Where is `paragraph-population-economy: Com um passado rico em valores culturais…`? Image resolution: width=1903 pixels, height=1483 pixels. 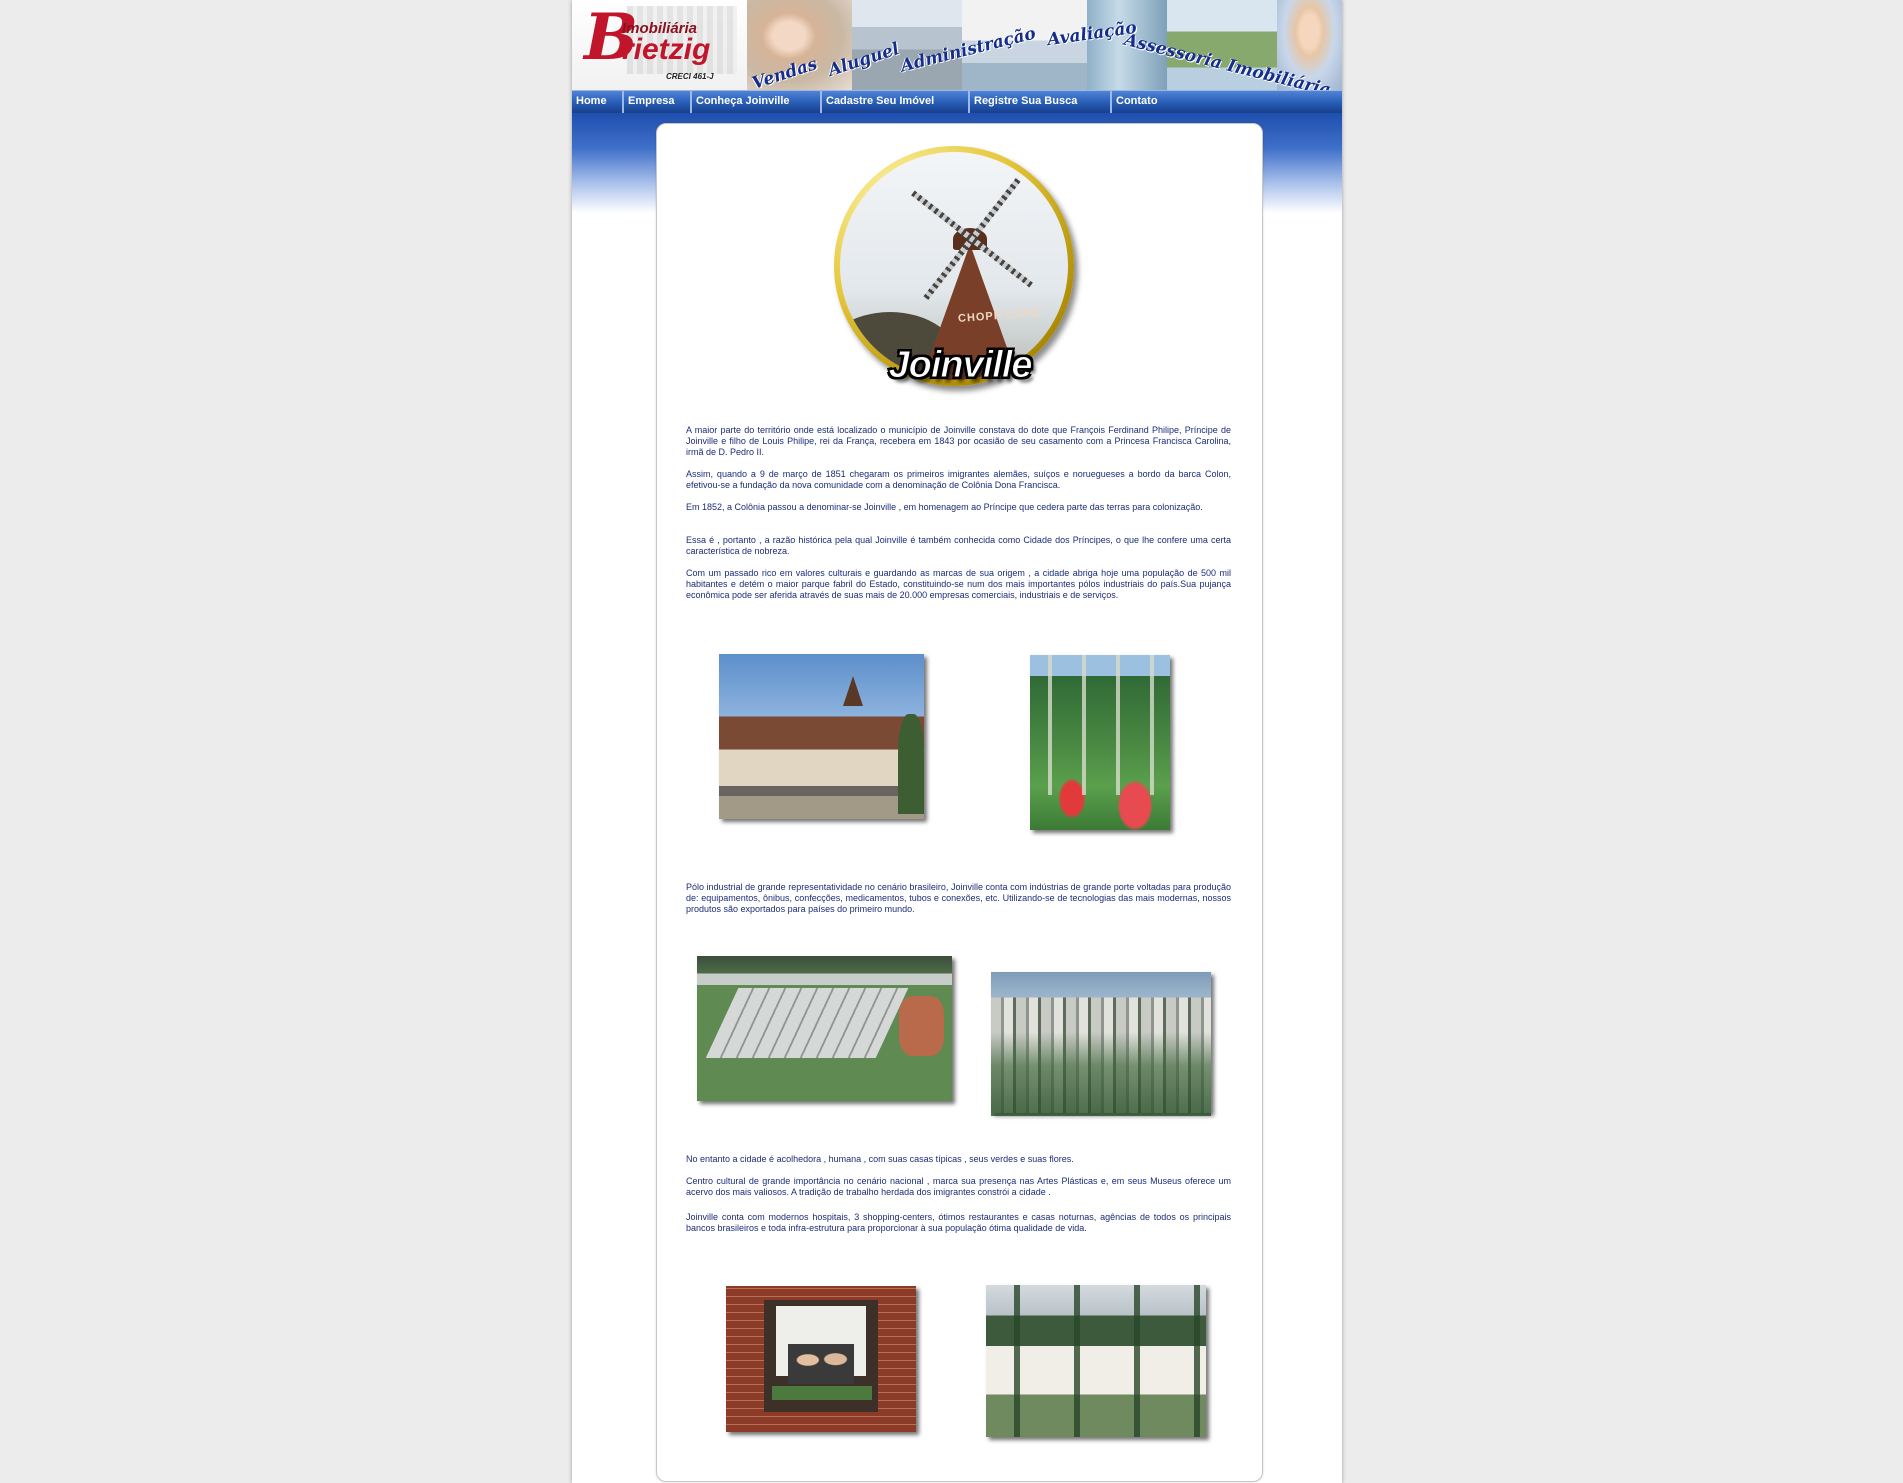 paragraph-population-economy: Com um passado rico em valores culturais… is located at coordinates (958, 584).